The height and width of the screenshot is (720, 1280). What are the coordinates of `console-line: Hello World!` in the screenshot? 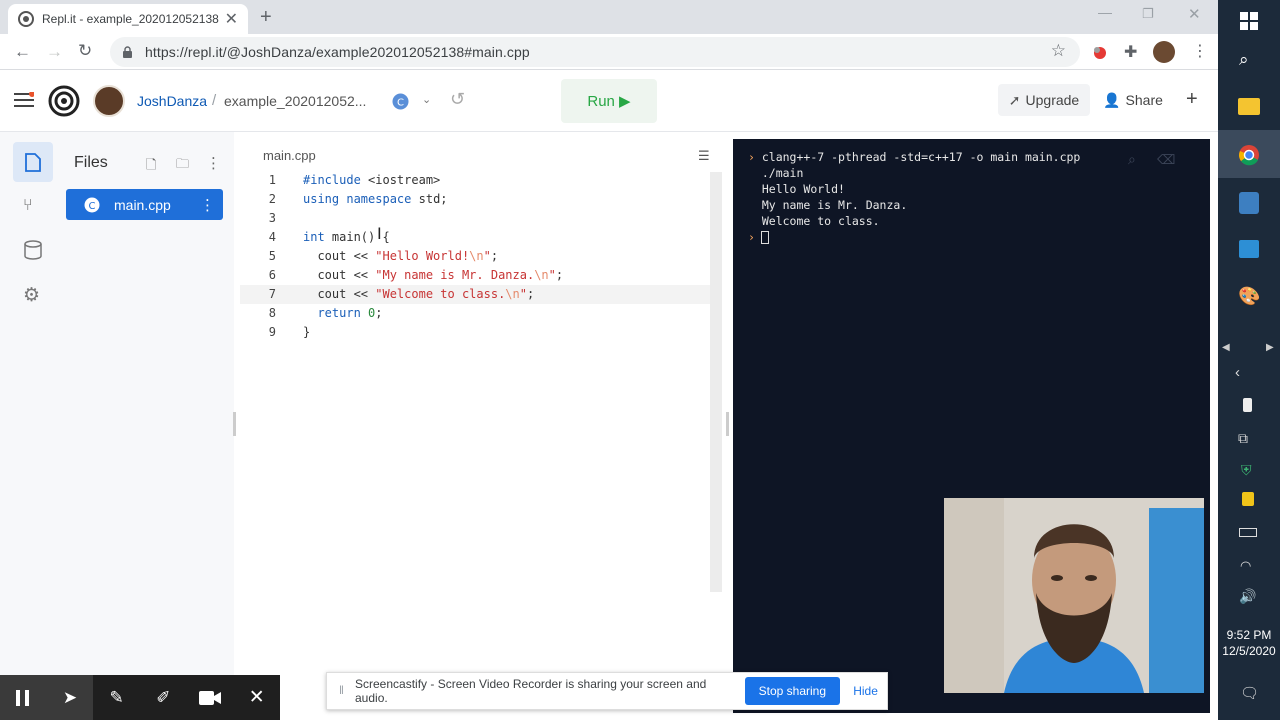 It's located at (914, 189).